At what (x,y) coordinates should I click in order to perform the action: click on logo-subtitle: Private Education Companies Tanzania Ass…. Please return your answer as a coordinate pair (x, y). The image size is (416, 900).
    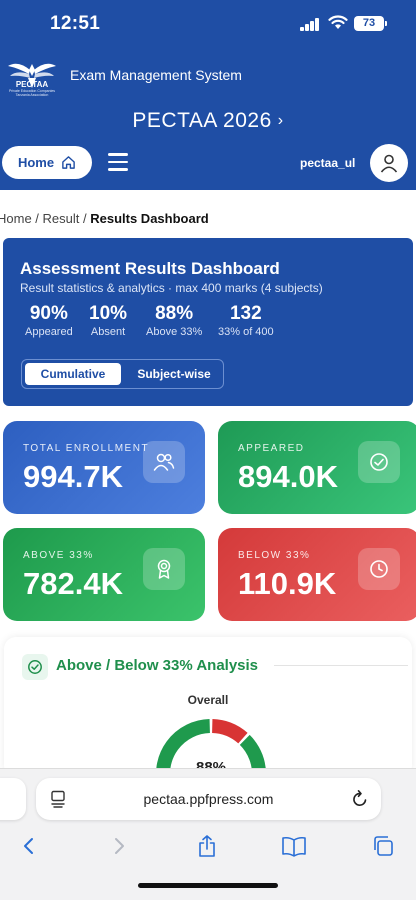
    Looking at the image, I should click on (32, 93).